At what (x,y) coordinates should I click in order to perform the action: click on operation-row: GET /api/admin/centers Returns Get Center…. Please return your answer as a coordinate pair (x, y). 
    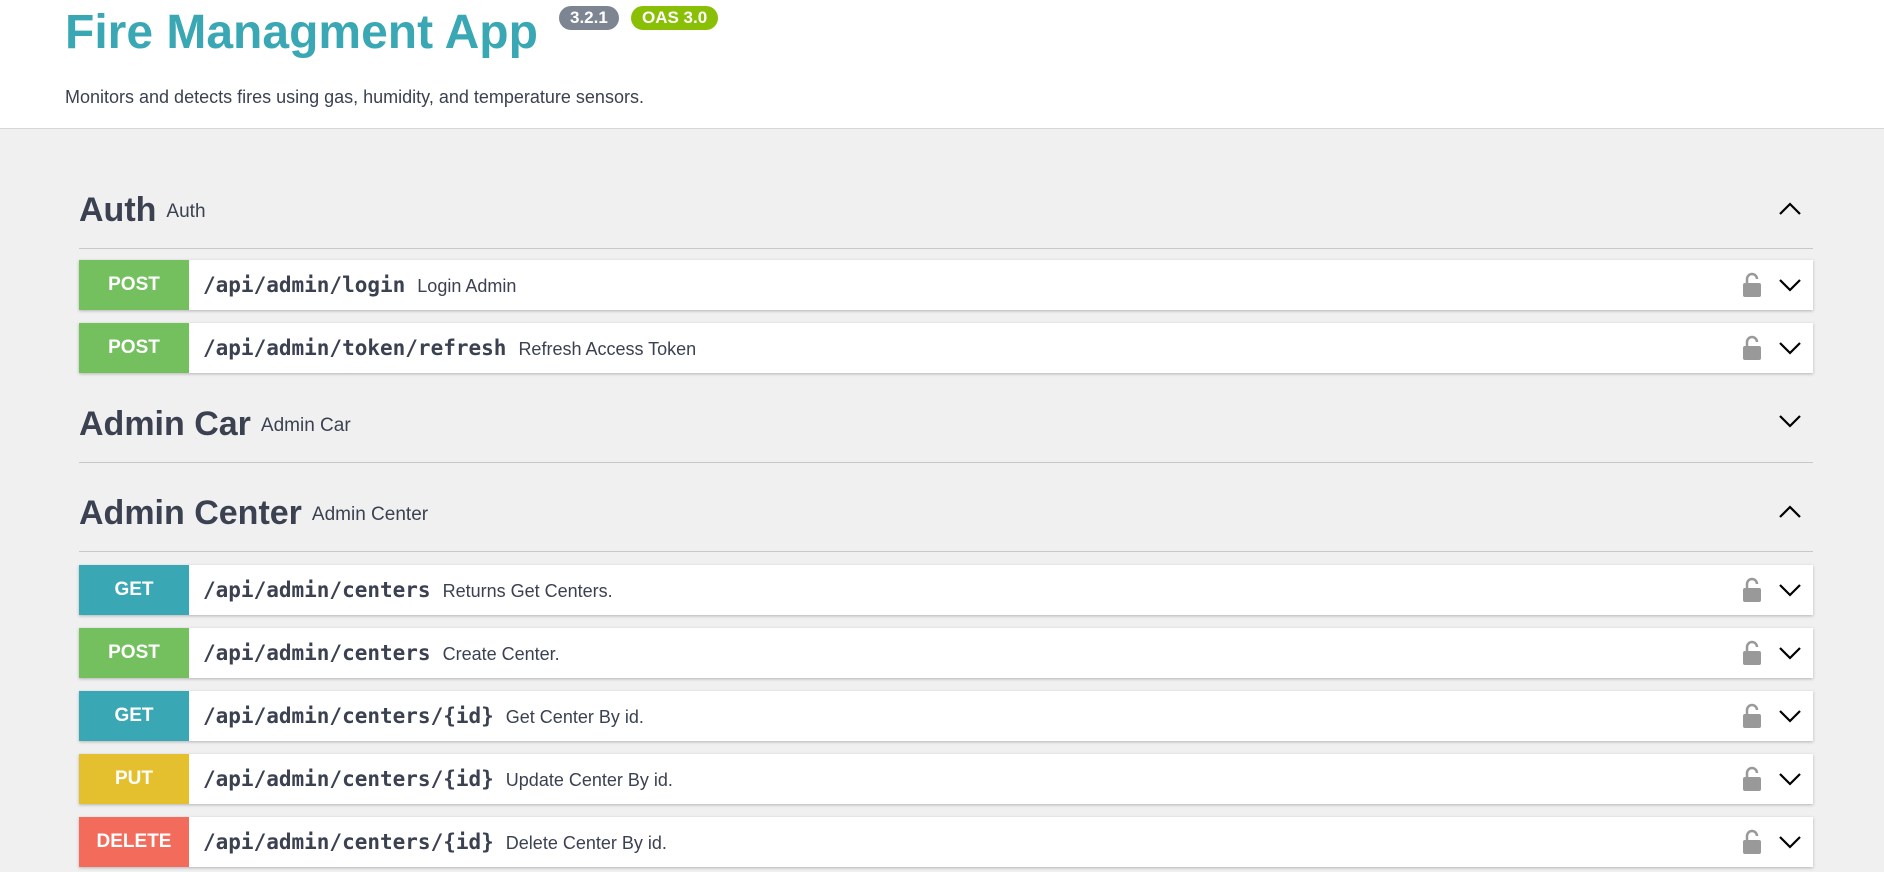
    Looking at the image, I should click on (946, 590).